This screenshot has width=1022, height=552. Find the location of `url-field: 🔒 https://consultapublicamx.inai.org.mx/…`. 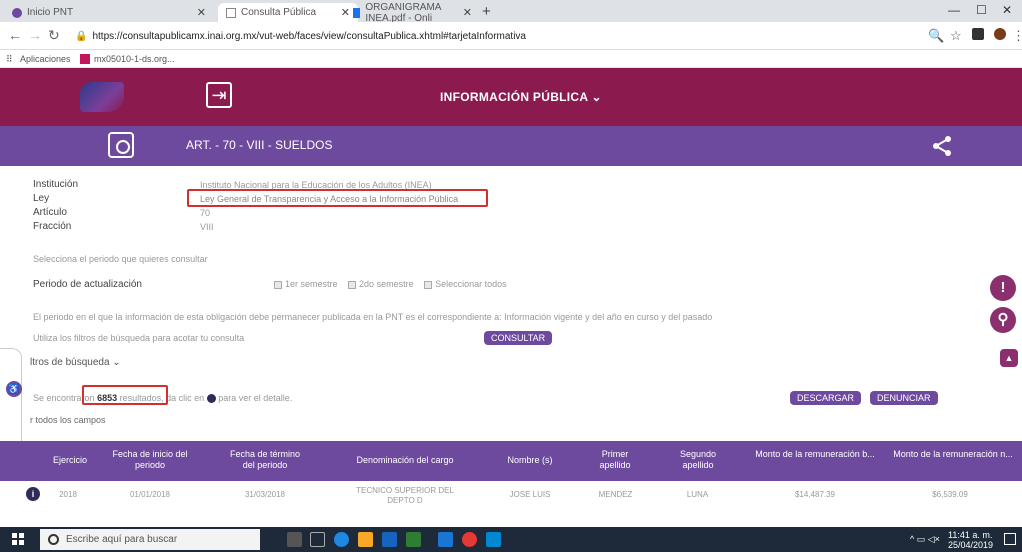

url-field: 🔒 https://consultapublicamx.inai.org.mx/… is located at coordinates (510, 36).